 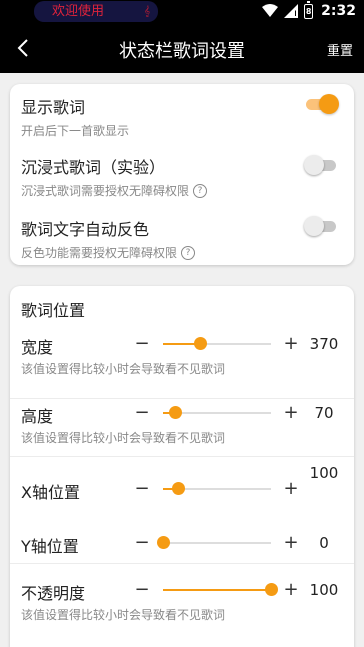 I want to click on slider-value: 370, so click(x=324, y=344).